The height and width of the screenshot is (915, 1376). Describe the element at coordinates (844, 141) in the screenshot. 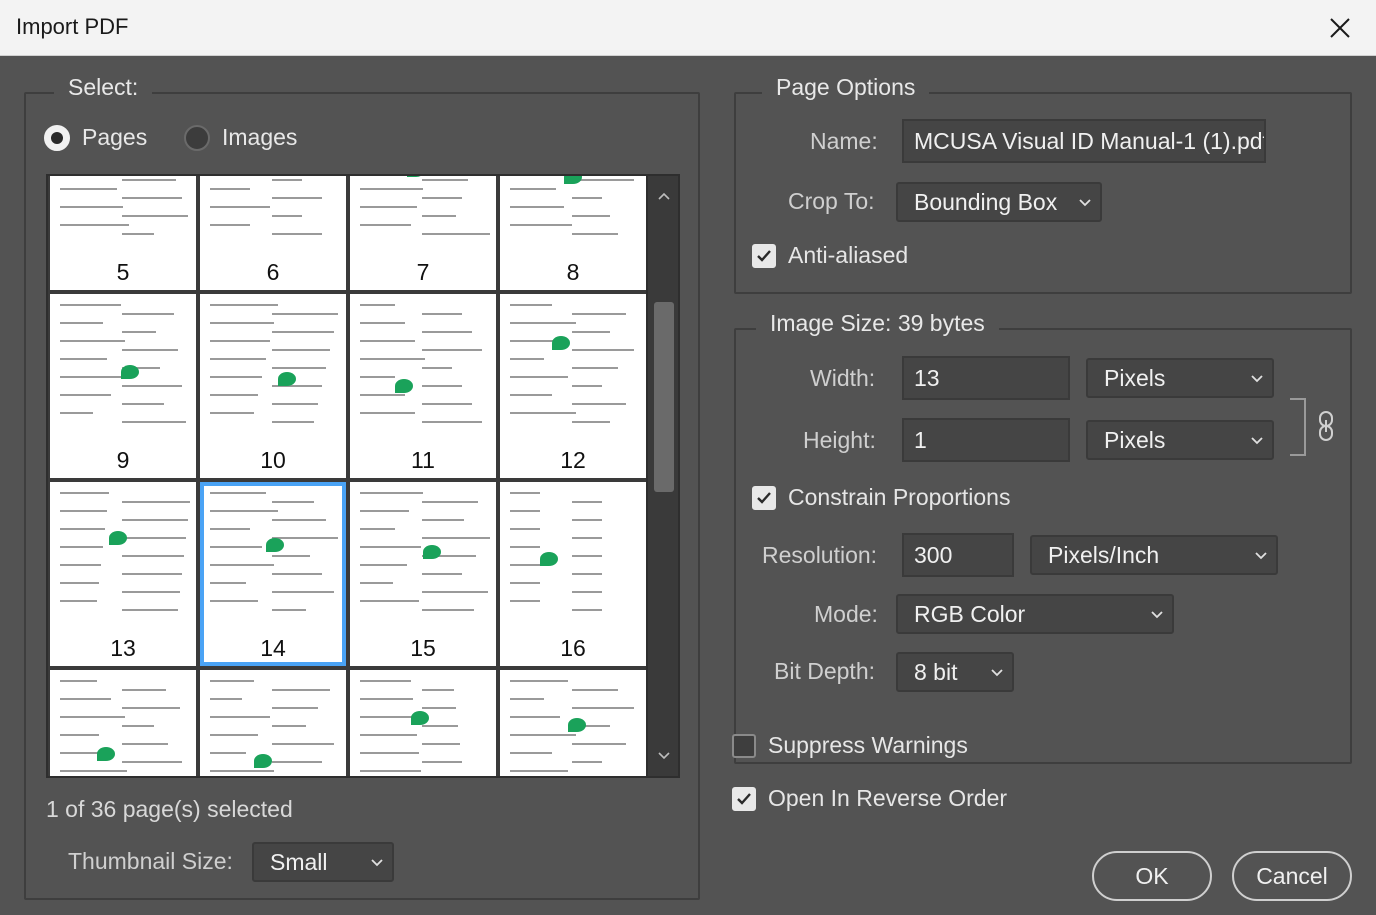

I see `name-label: Name:` at that location.